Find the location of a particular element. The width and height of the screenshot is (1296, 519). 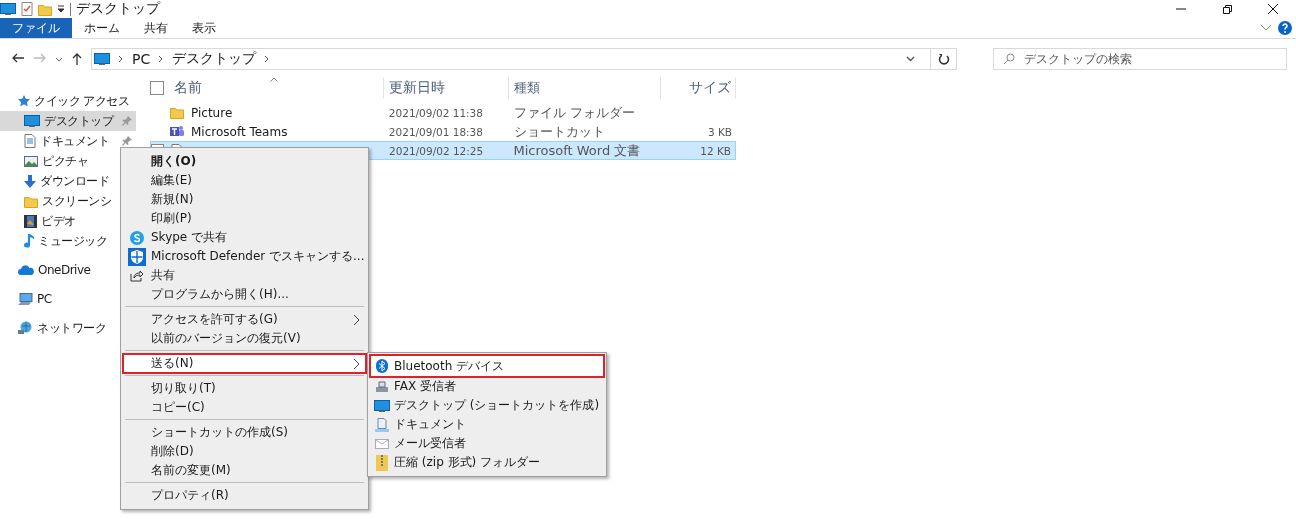

menu-item: ショートカットの作成(S) is located at coordinates (244, 432).